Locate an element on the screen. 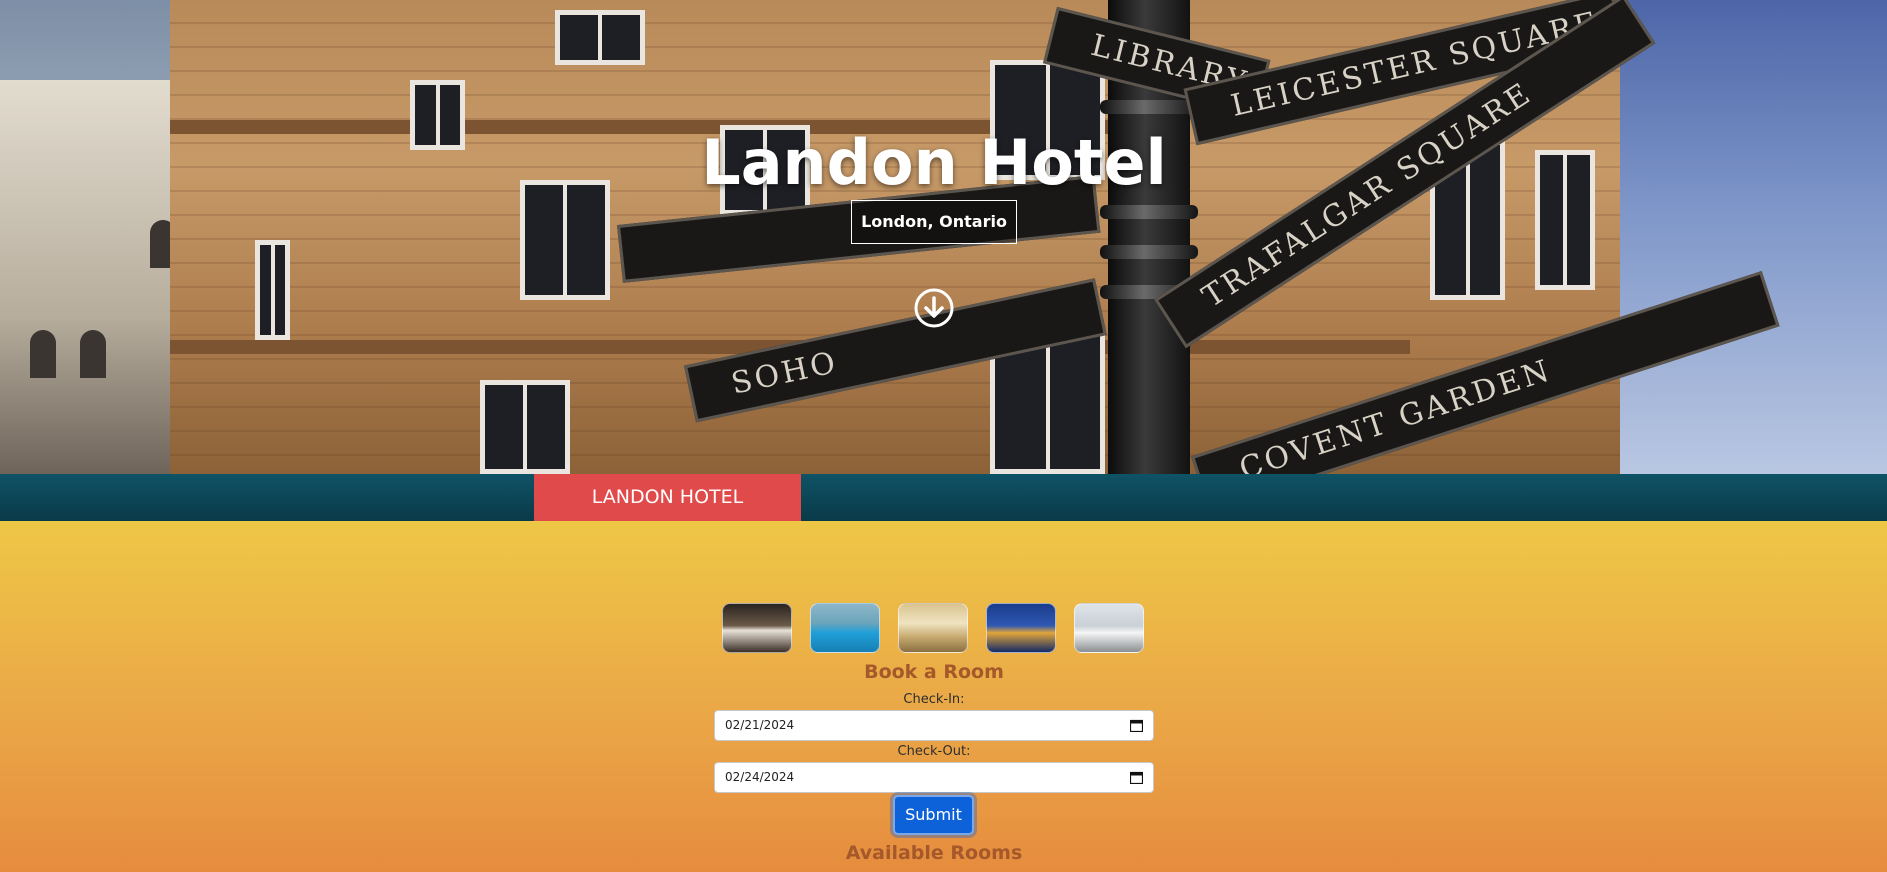 The image size is (1887, 872). arrow-down-circle-icon is located at coordinates (934, 308).